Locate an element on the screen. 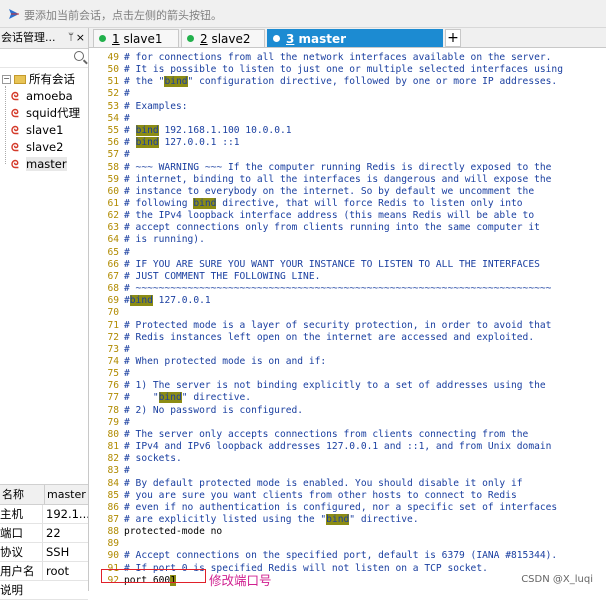 Image resolution: width=606 pixels, height=600 pixels. code-segment: # JUST COMMENT THE FOLLOWING LINE. is located at coordinates (222, 276).